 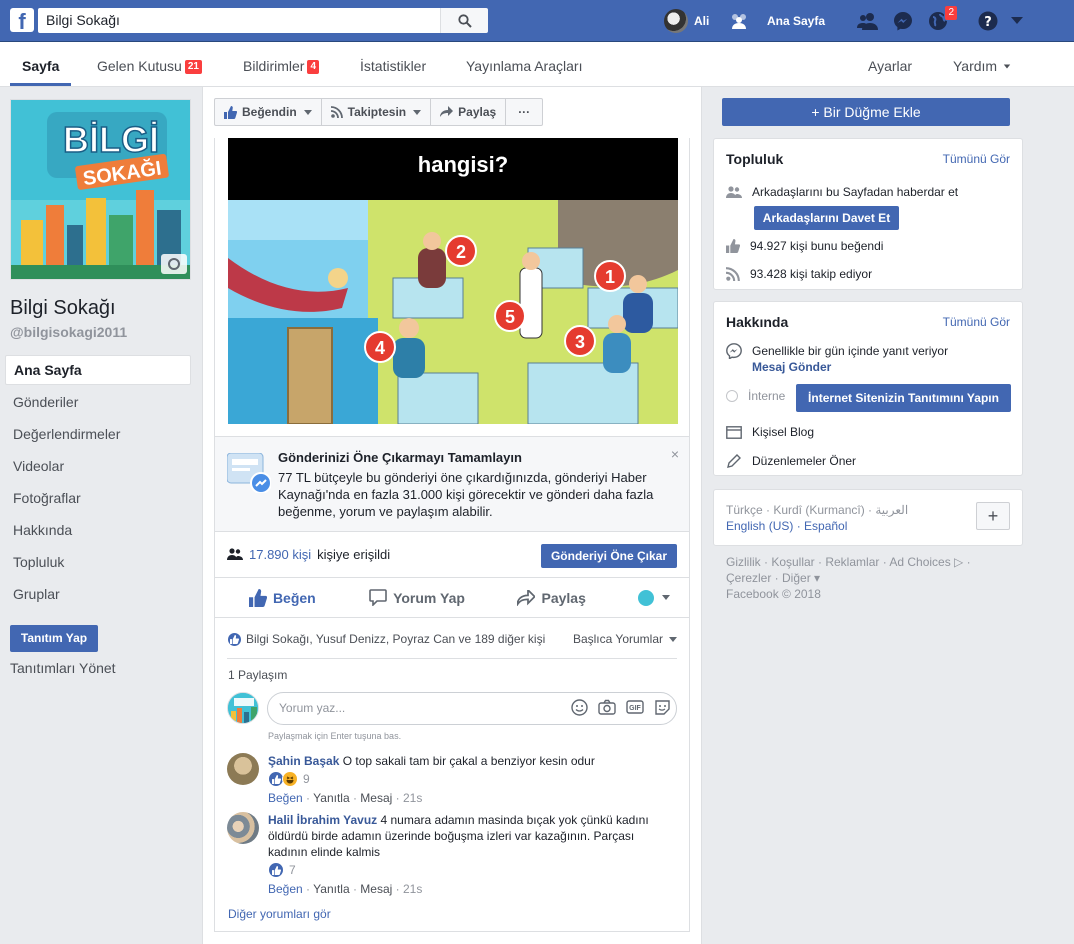 What do you see at coordinates (54, 638) in the screenshot?
I see `promote-button: Tanıtım Yap` at bounding box center [54, 638].